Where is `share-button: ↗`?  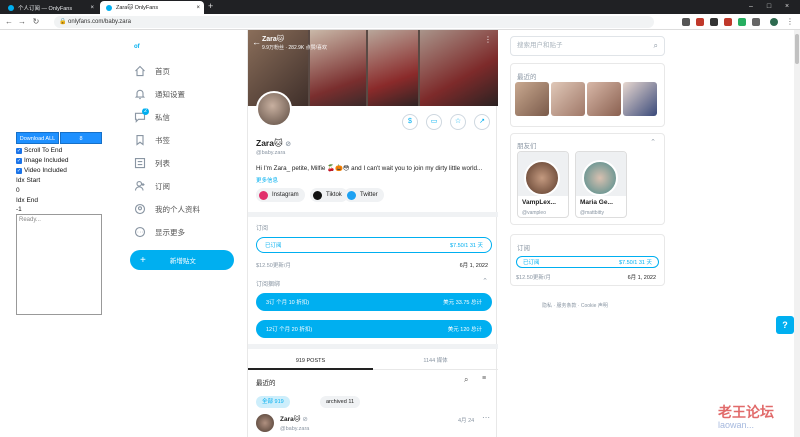 share-button: ↗ is located at coordinates (482, 122).